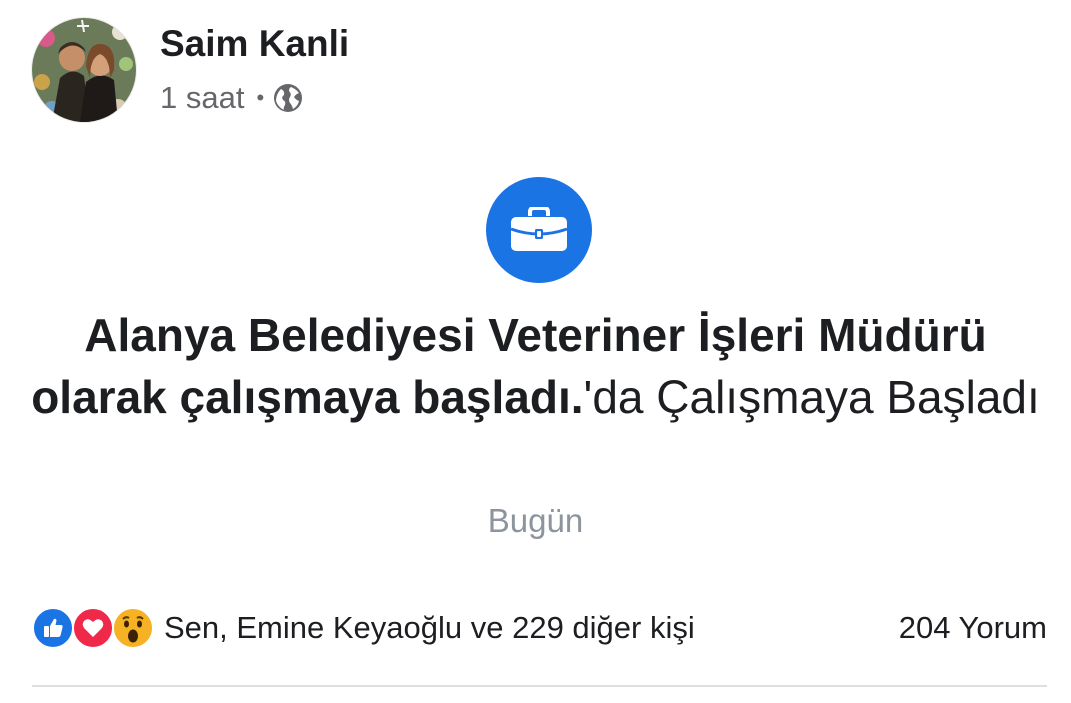  I want to click on post-meta: 1 saat •, so click(254, 98).